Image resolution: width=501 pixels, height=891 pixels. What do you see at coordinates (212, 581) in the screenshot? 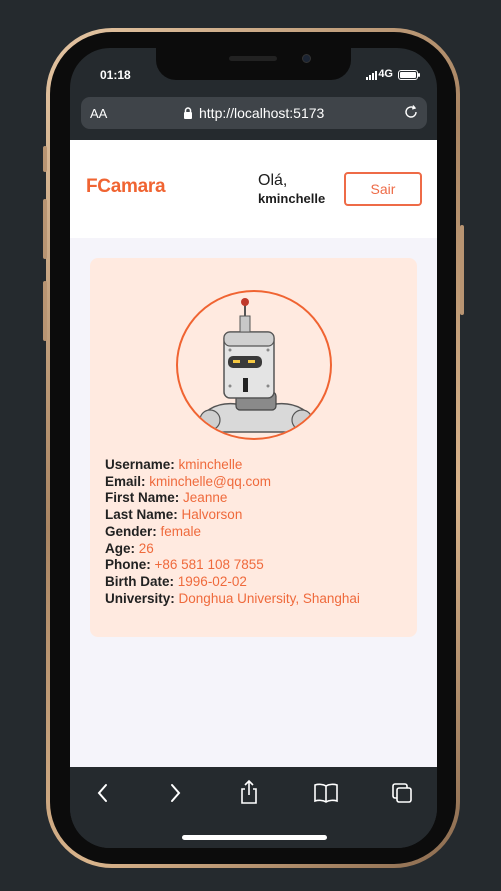
I see `field-value: 1996-02-02` at bounding box center [212, 581].